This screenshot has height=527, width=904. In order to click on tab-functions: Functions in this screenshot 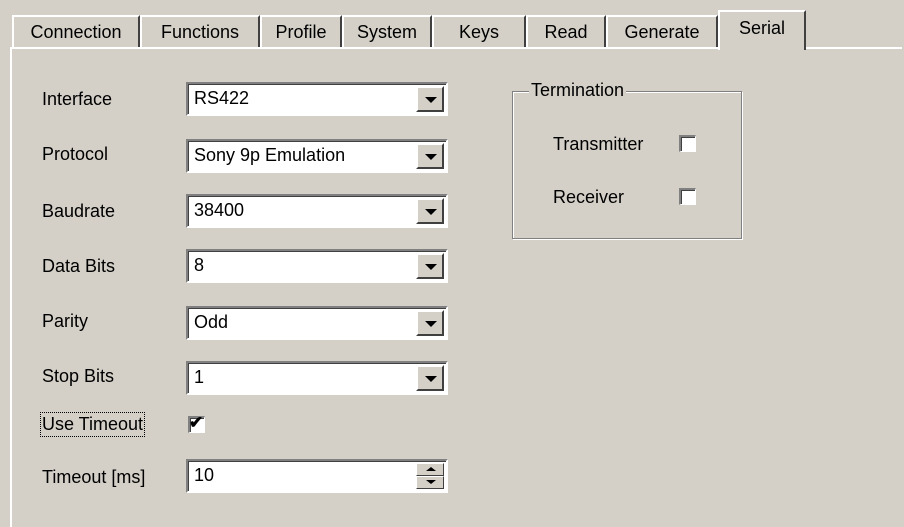, I will do `click(200, 31)`.